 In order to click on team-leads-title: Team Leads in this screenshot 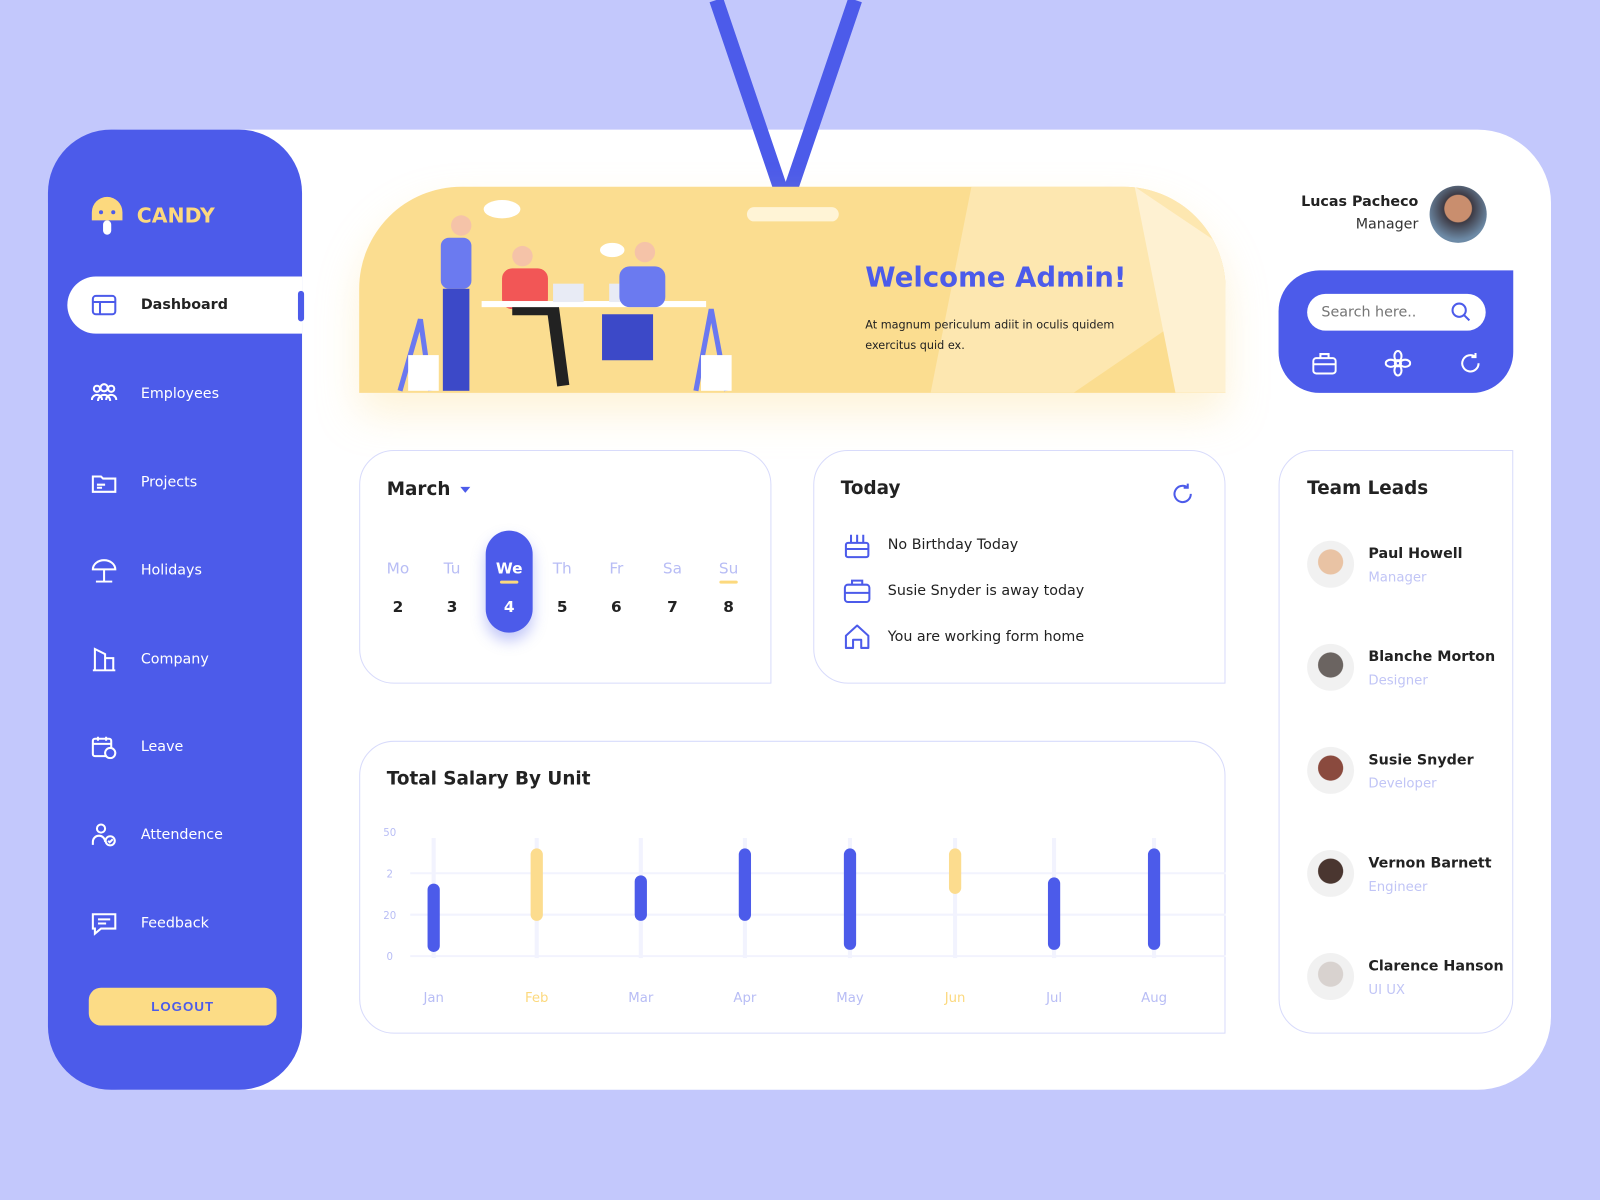, I will do `click(1368, 488)`.